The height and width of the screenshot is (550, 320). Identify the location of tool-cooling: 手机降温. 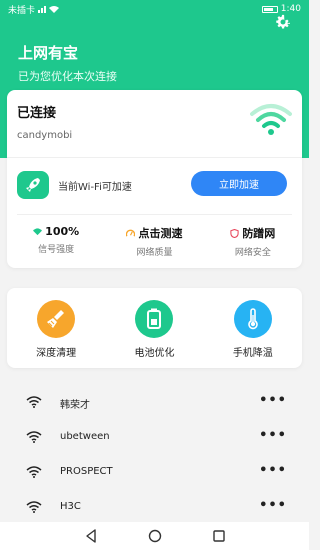
(253, 328).